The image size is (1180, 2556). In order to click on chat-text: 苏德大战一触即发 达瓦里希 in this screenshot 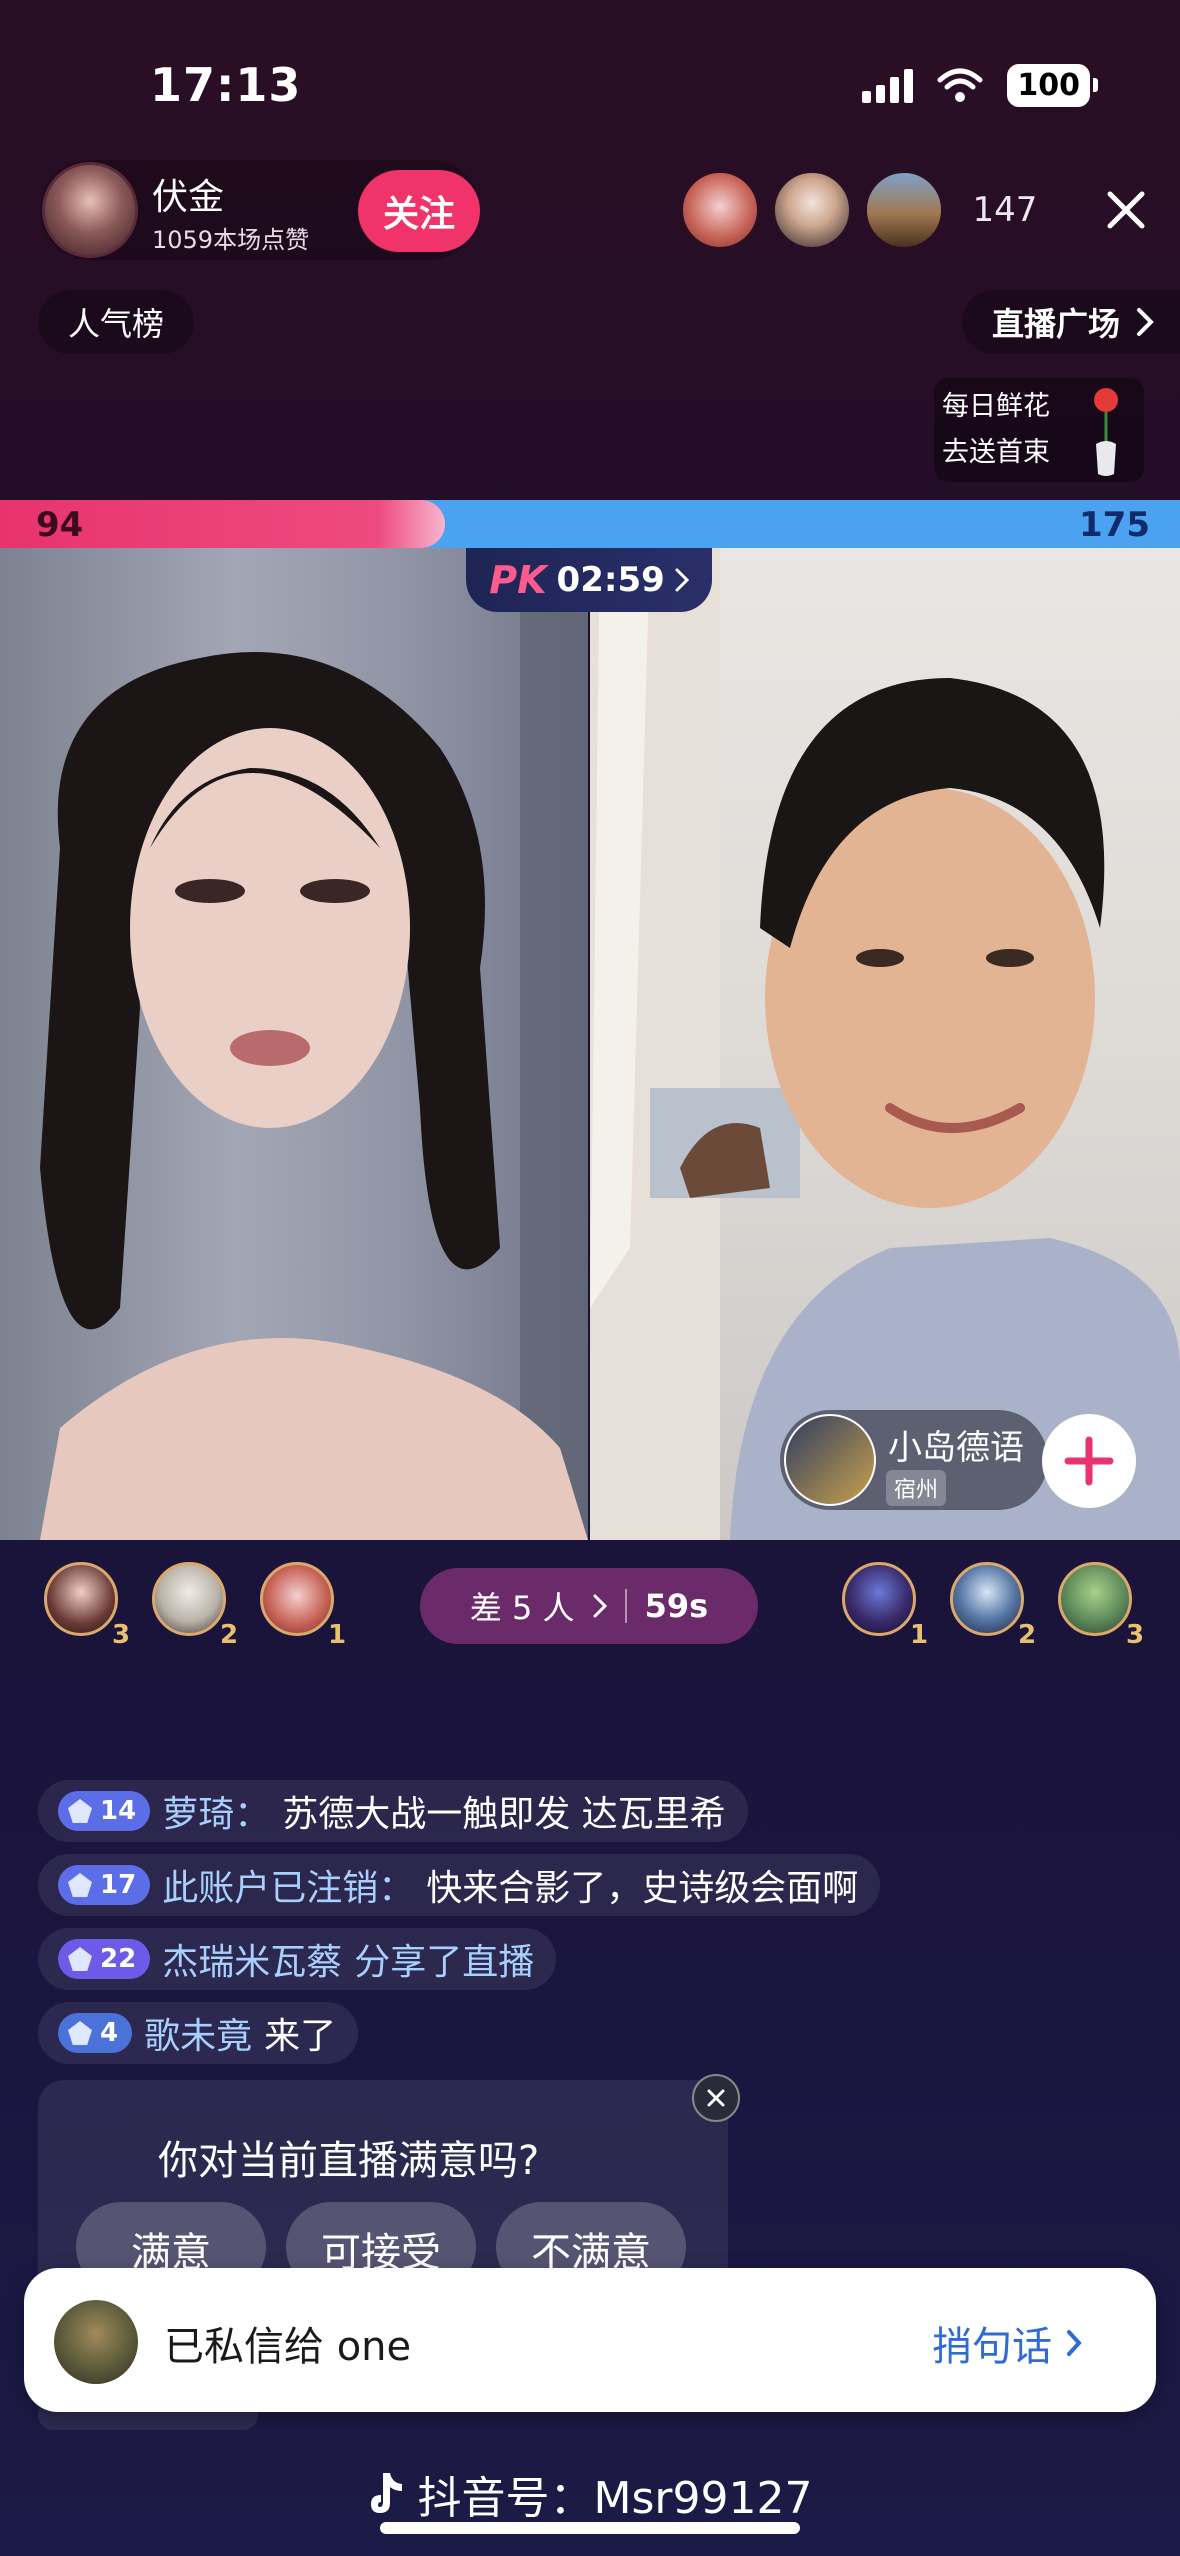, I will do `click(504, 1814)`.